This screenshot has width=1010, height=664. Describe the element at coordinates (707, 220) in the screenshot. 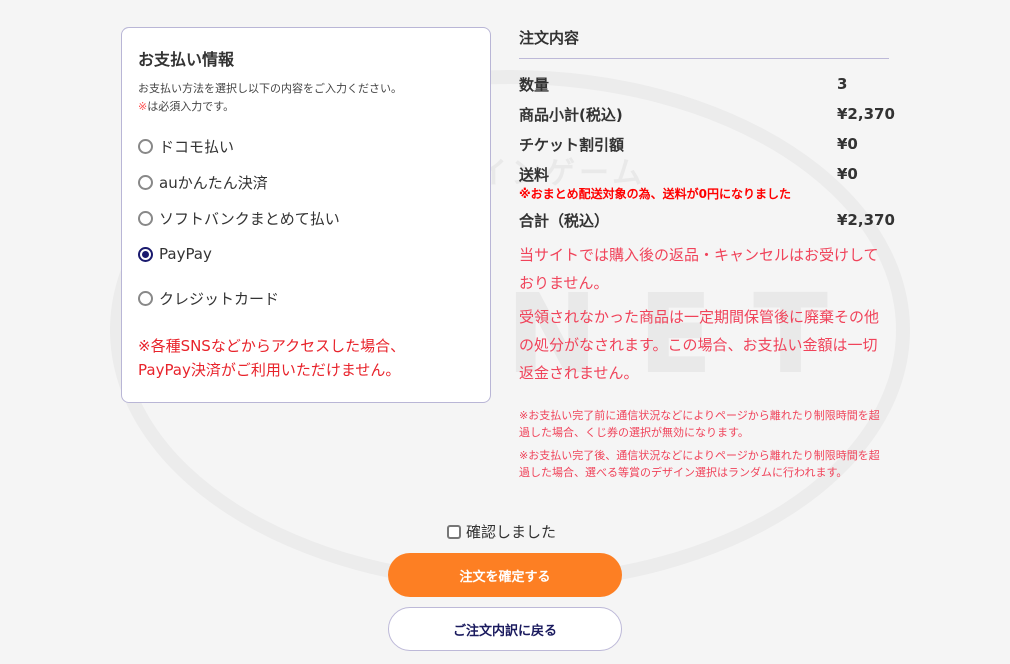

I see `row-total: 合計（税込） ¥2,370` at that location.